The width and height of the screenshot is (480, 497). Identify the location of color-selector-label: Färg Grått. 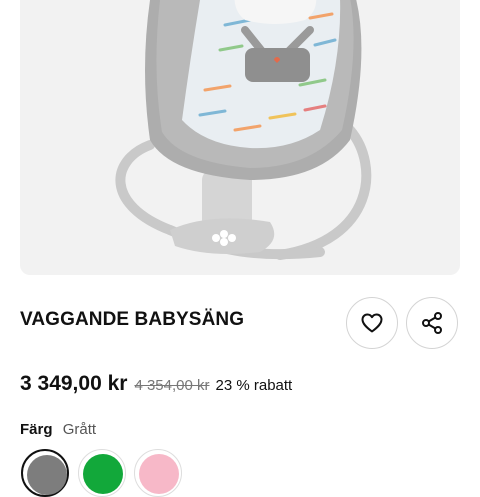
(58, 429).